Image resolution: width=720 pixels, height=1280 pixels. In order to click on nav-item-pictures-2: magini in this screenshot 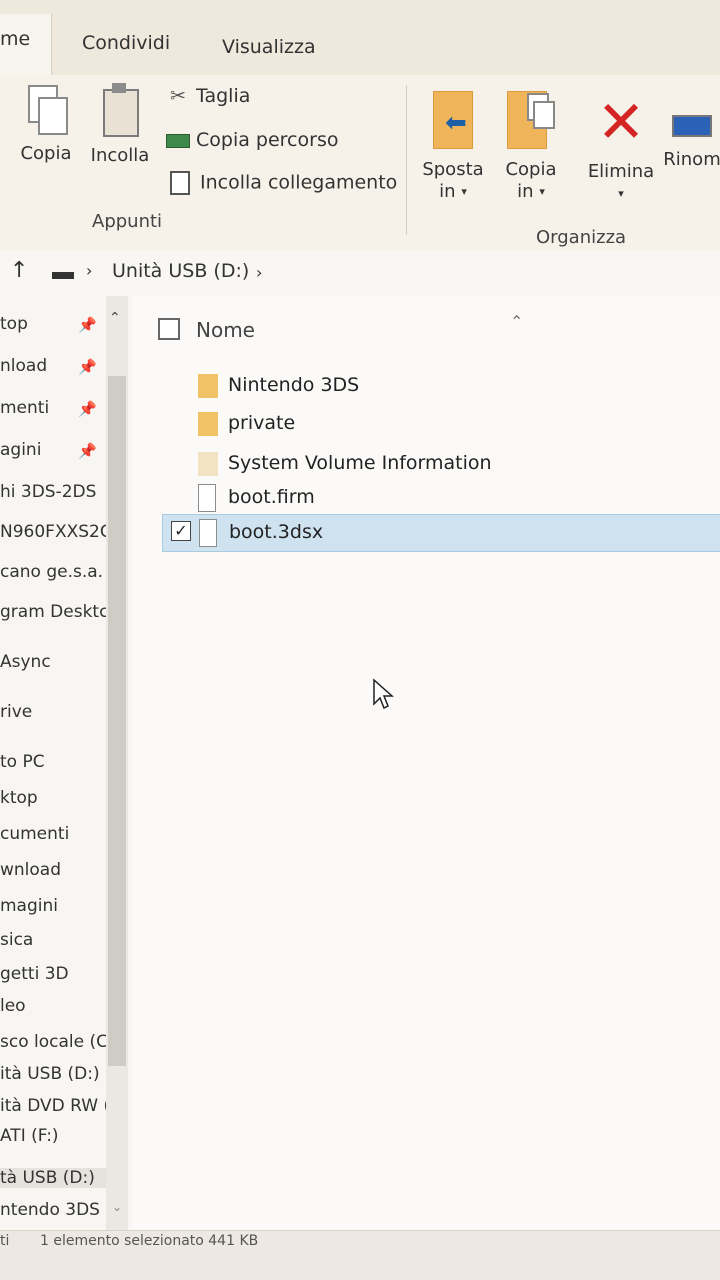, I will do `click(54, 906)`.